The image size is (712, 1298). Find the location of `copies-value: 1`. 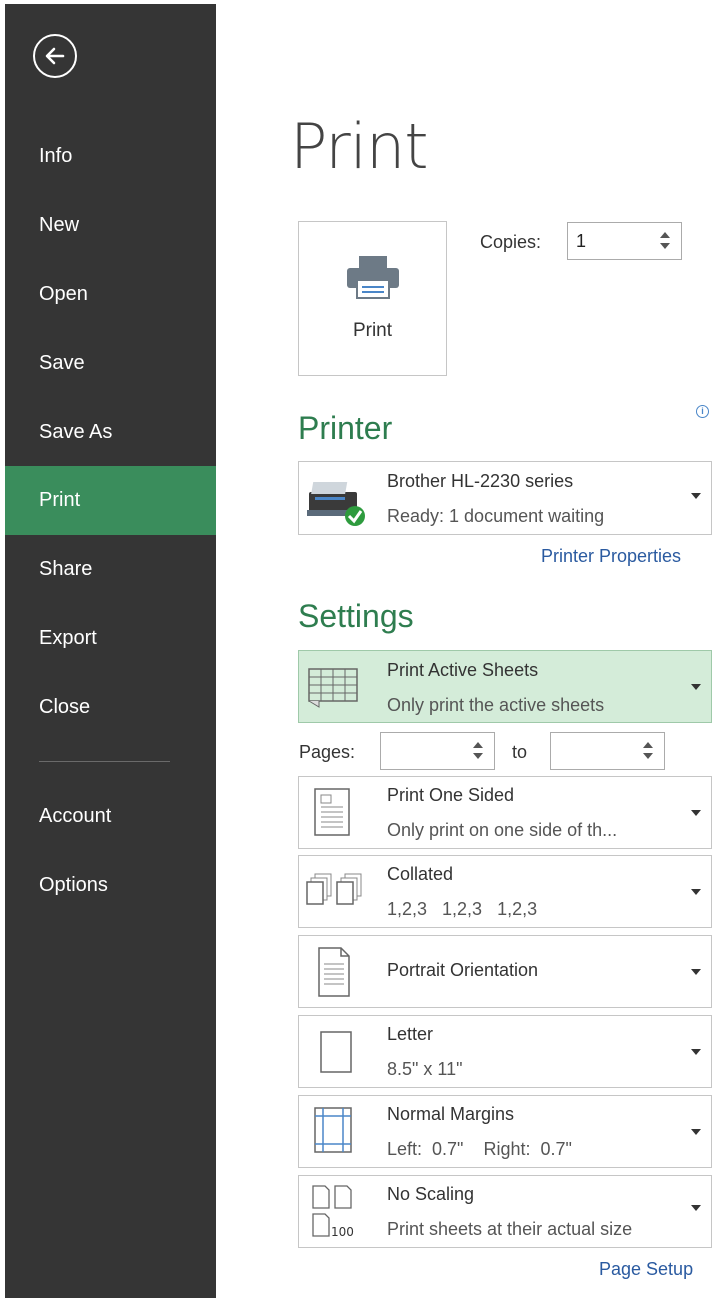

copies-value: 1 is located at coordinates (581, 241).